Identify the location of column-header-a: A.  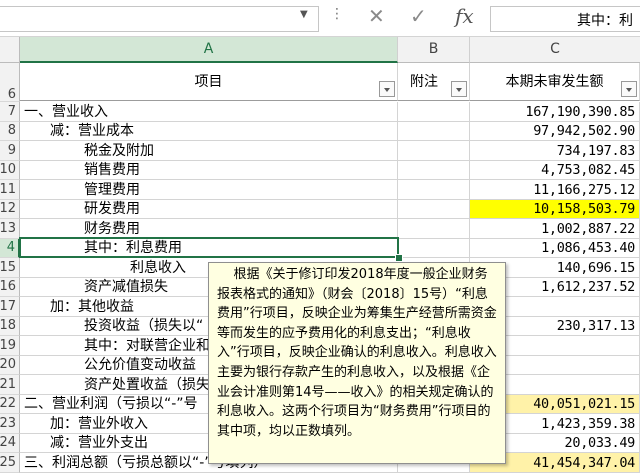
(209, 50).